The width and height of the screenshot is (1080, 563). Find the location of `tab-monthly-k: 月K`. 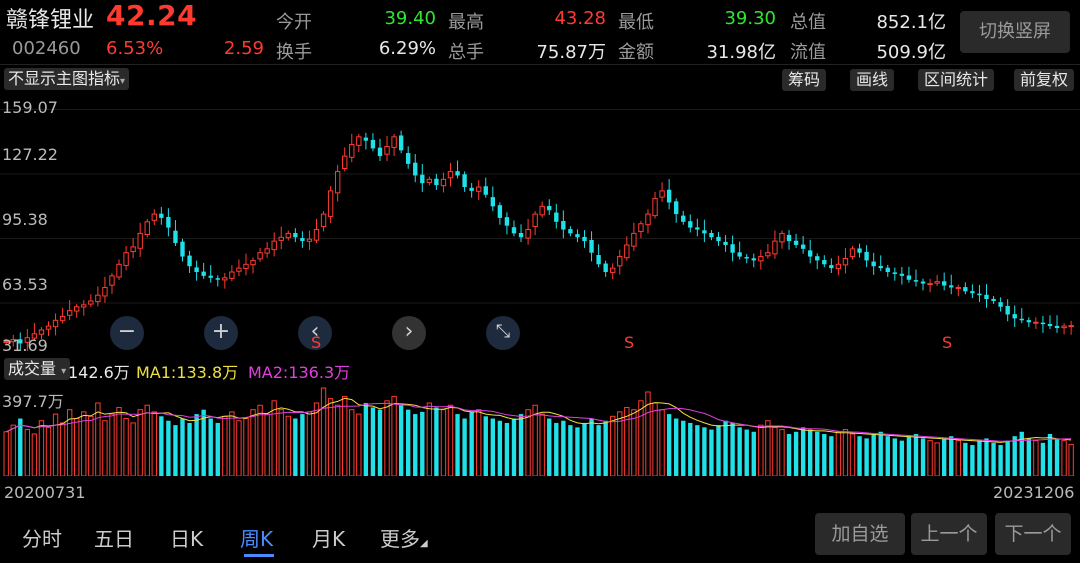

tab-monthly-k: 月K is located at coordinates (328, 537).